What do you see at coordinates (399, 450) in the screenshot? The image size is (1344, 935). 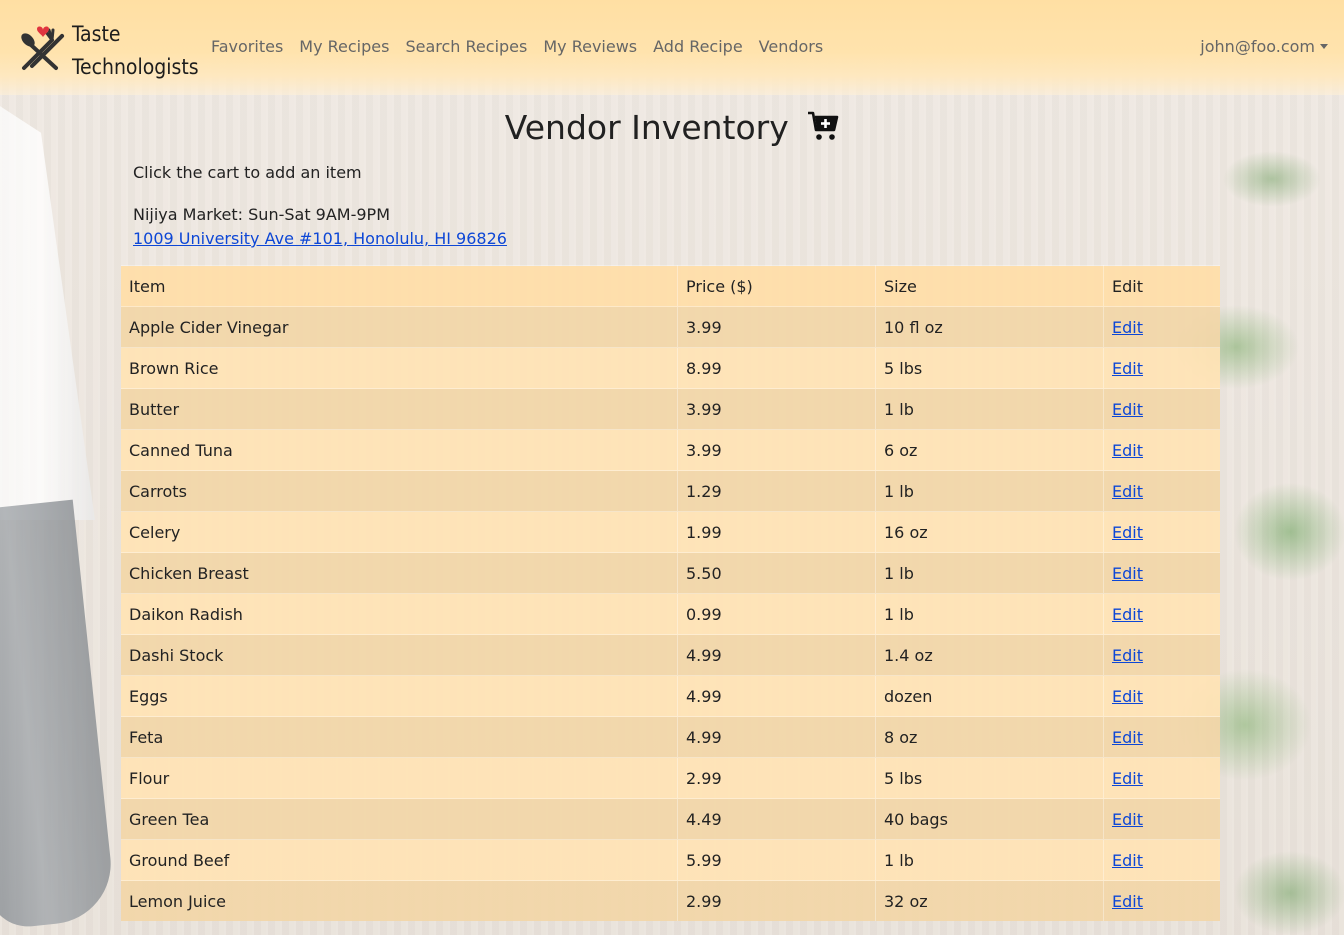 I see `cell-item: Canned Tuna` at bounding box center [399, 450].